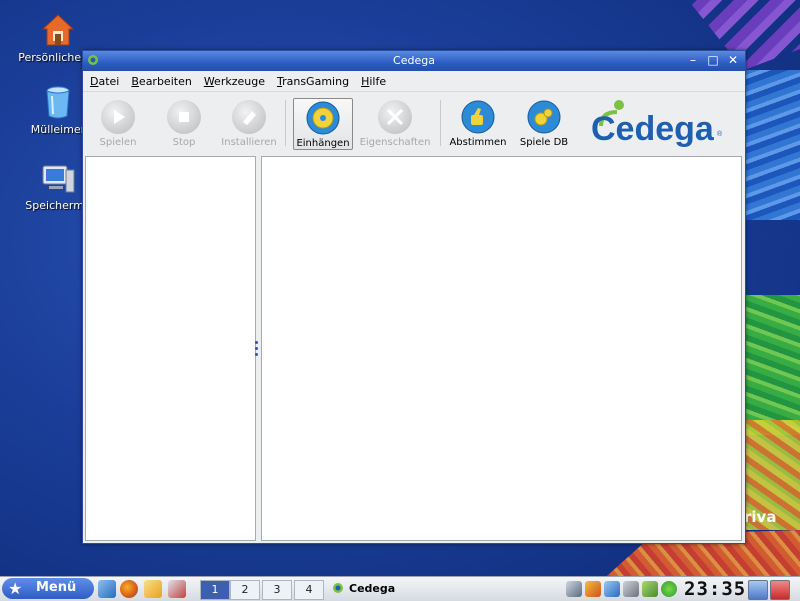 This screenshot has height=601, width=800. Describe the element at coordinates (107, 589) in the screenshot. I see `file-manager-launcher-icon` at that location.